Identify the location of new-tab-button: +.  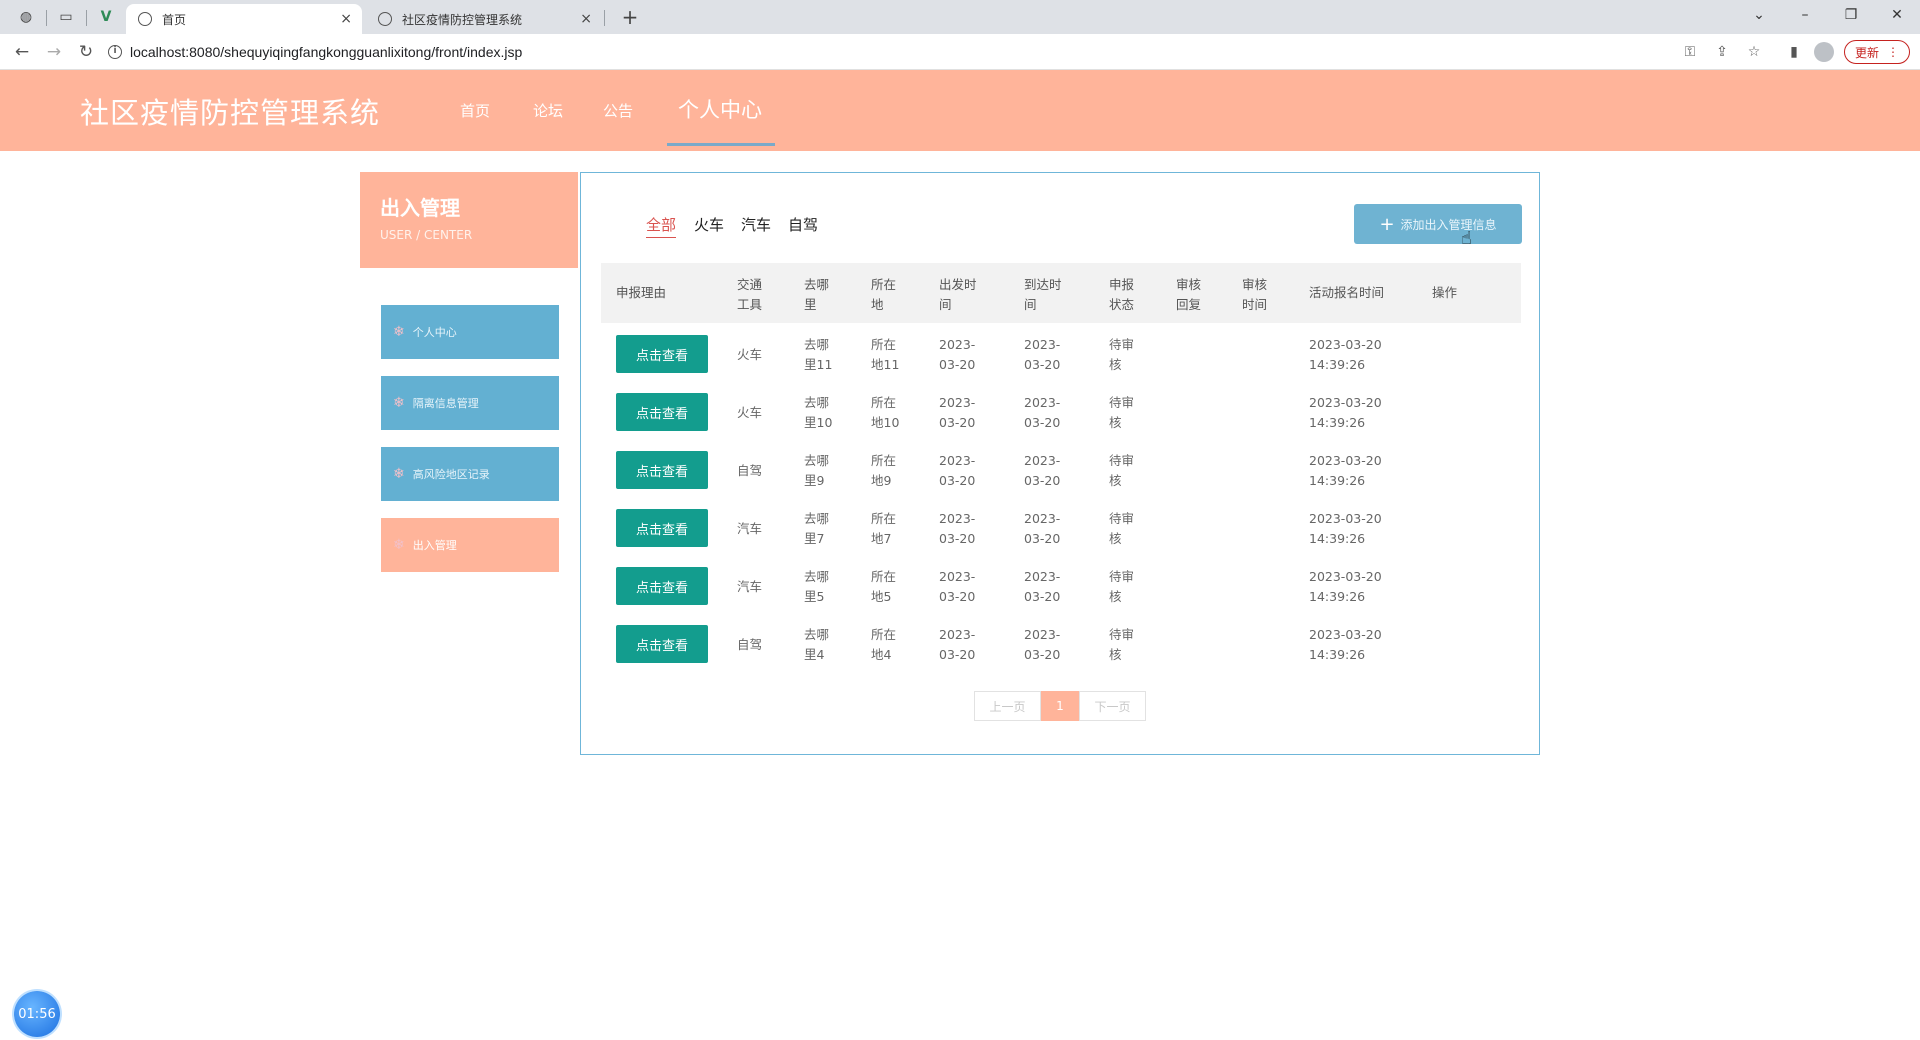
(630, 17).